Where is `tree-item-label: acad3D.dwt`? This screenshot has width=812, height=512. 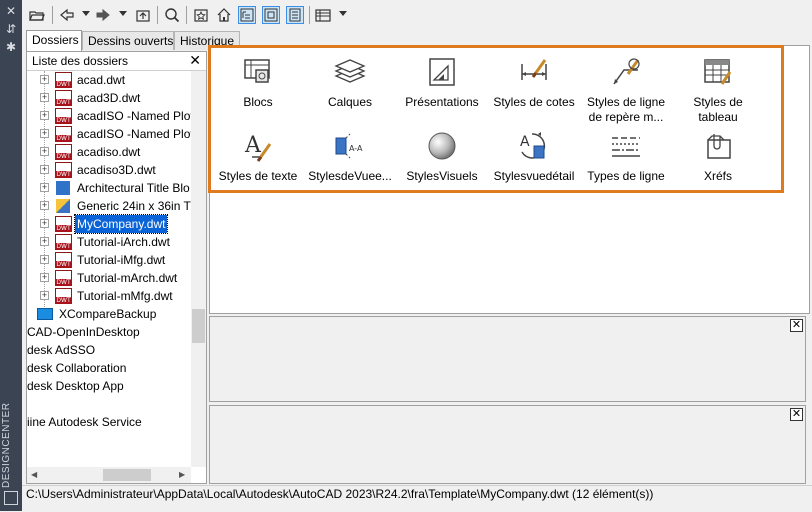 tree-item-label: acad3D.dwt is located at coordinates (109, 98).